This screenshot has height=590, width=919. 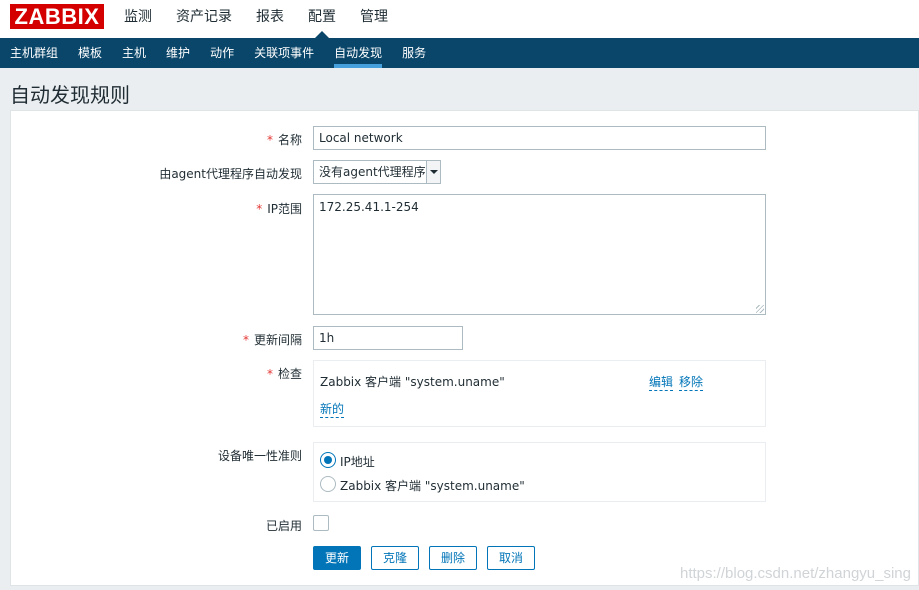 What do you see at coordinates (414, 53) in the screenshot?
I see `sub-menu-services: 服务` at bounding box center [414, 53].